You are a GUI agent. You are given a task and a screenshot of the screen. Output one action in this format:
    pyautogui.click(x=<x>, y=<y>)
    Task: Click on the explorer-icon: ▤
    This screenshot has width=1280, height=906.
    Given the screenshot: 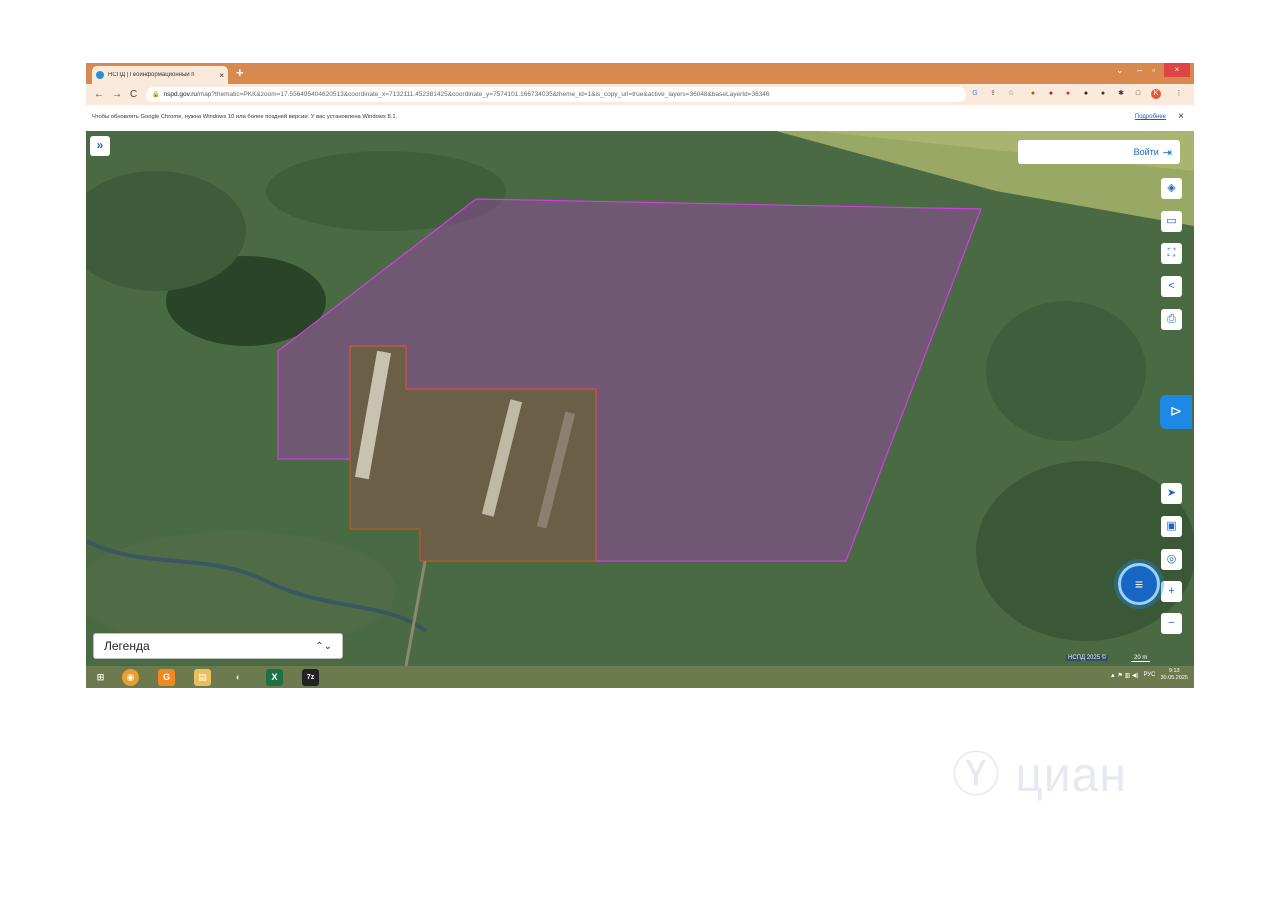 What is the action you would take?
    pyautogui.click(x=202, y=677)
    